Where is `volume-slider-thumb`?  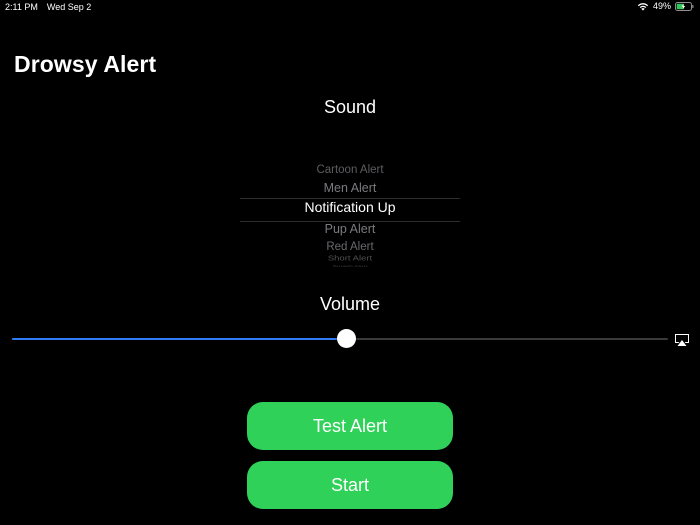 volume-slider-thumb is located at coordinates (347, 338).